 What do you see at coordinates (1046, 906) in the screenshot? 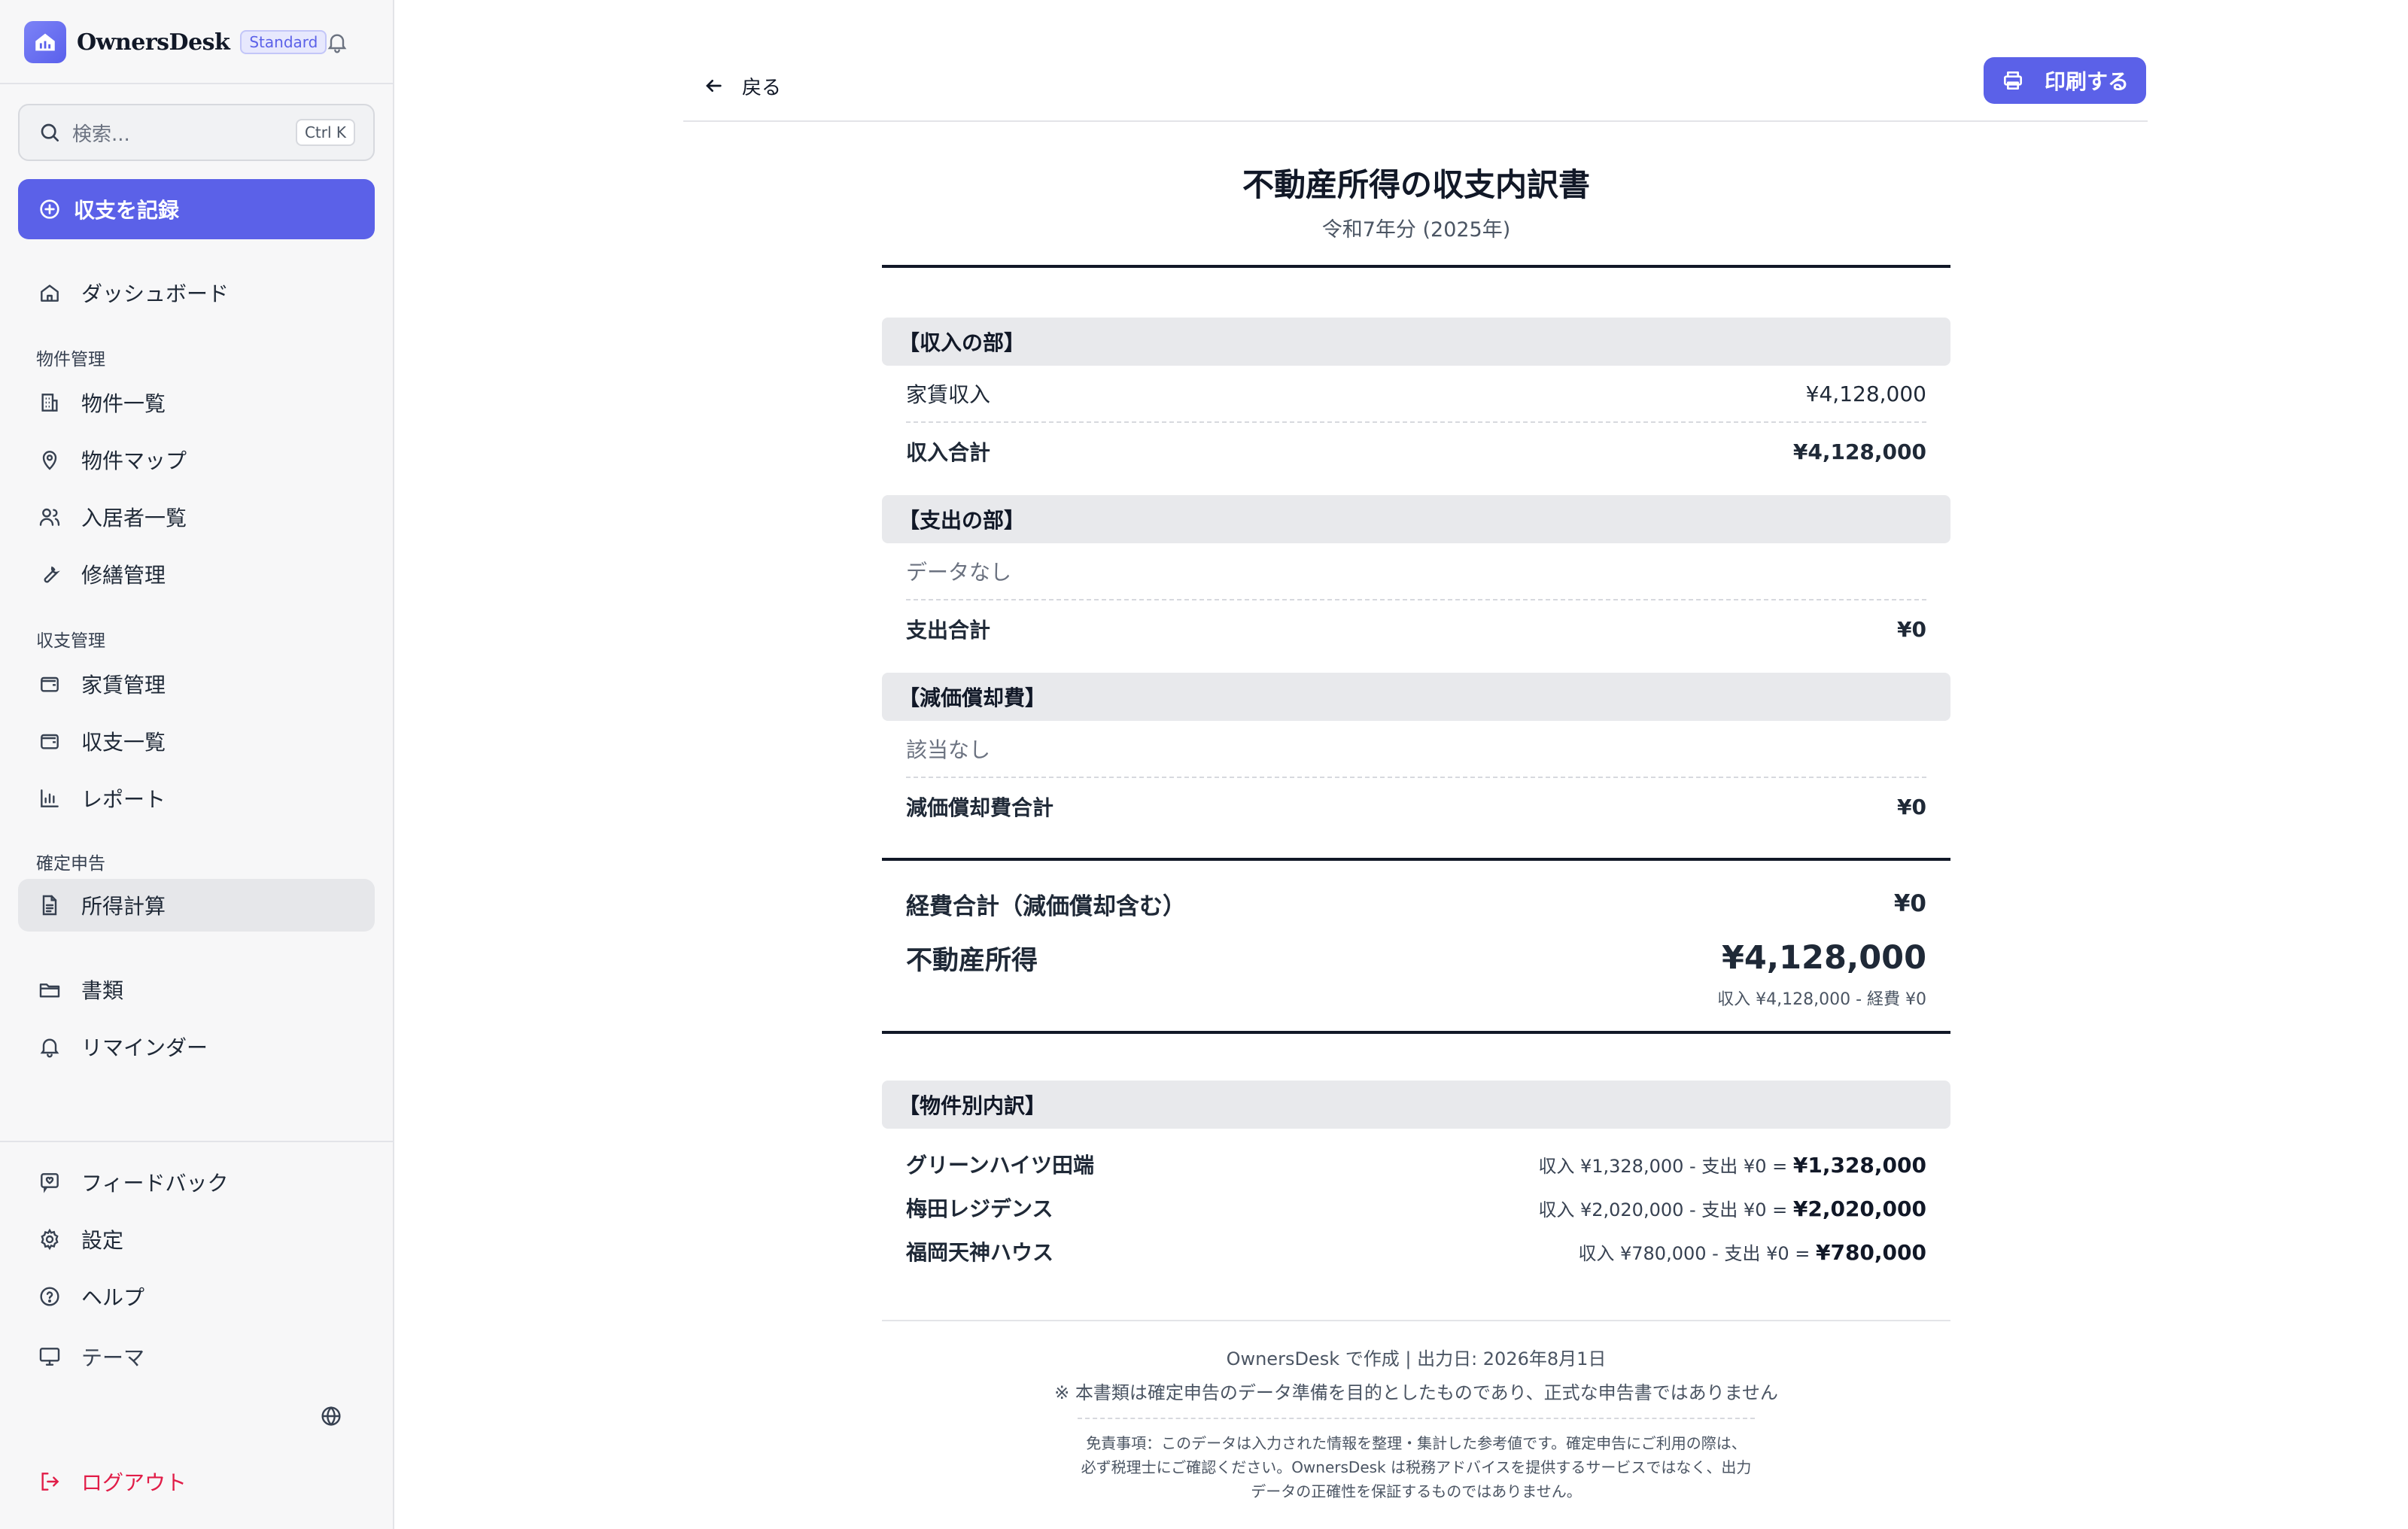
I see `expense-grand-total-label: 経費合計（減価償却含む）` at bounding box center [1046, 906].